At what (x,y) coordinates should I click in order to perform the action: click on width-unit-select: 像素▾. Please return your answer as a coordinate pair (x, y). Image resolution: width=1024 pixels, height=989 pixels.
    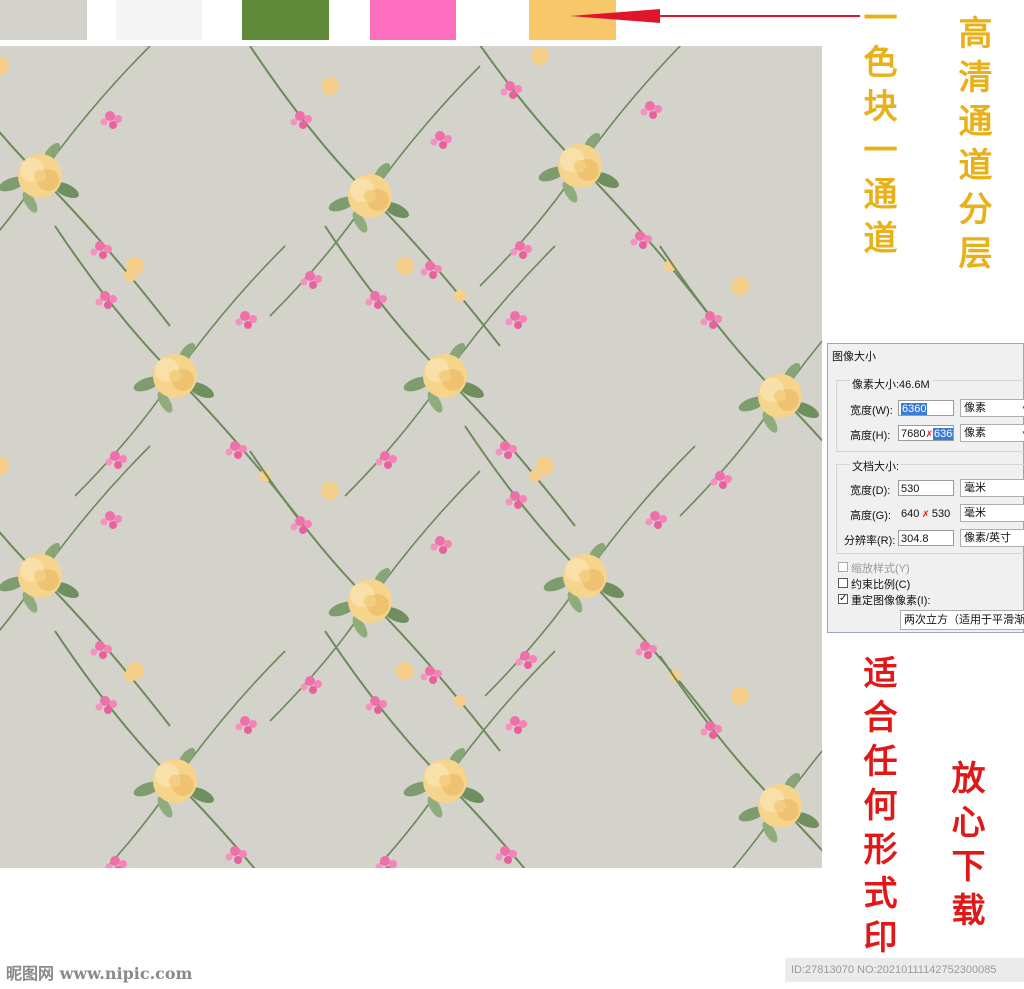
    Looking at the image, I should click on (992, 408).